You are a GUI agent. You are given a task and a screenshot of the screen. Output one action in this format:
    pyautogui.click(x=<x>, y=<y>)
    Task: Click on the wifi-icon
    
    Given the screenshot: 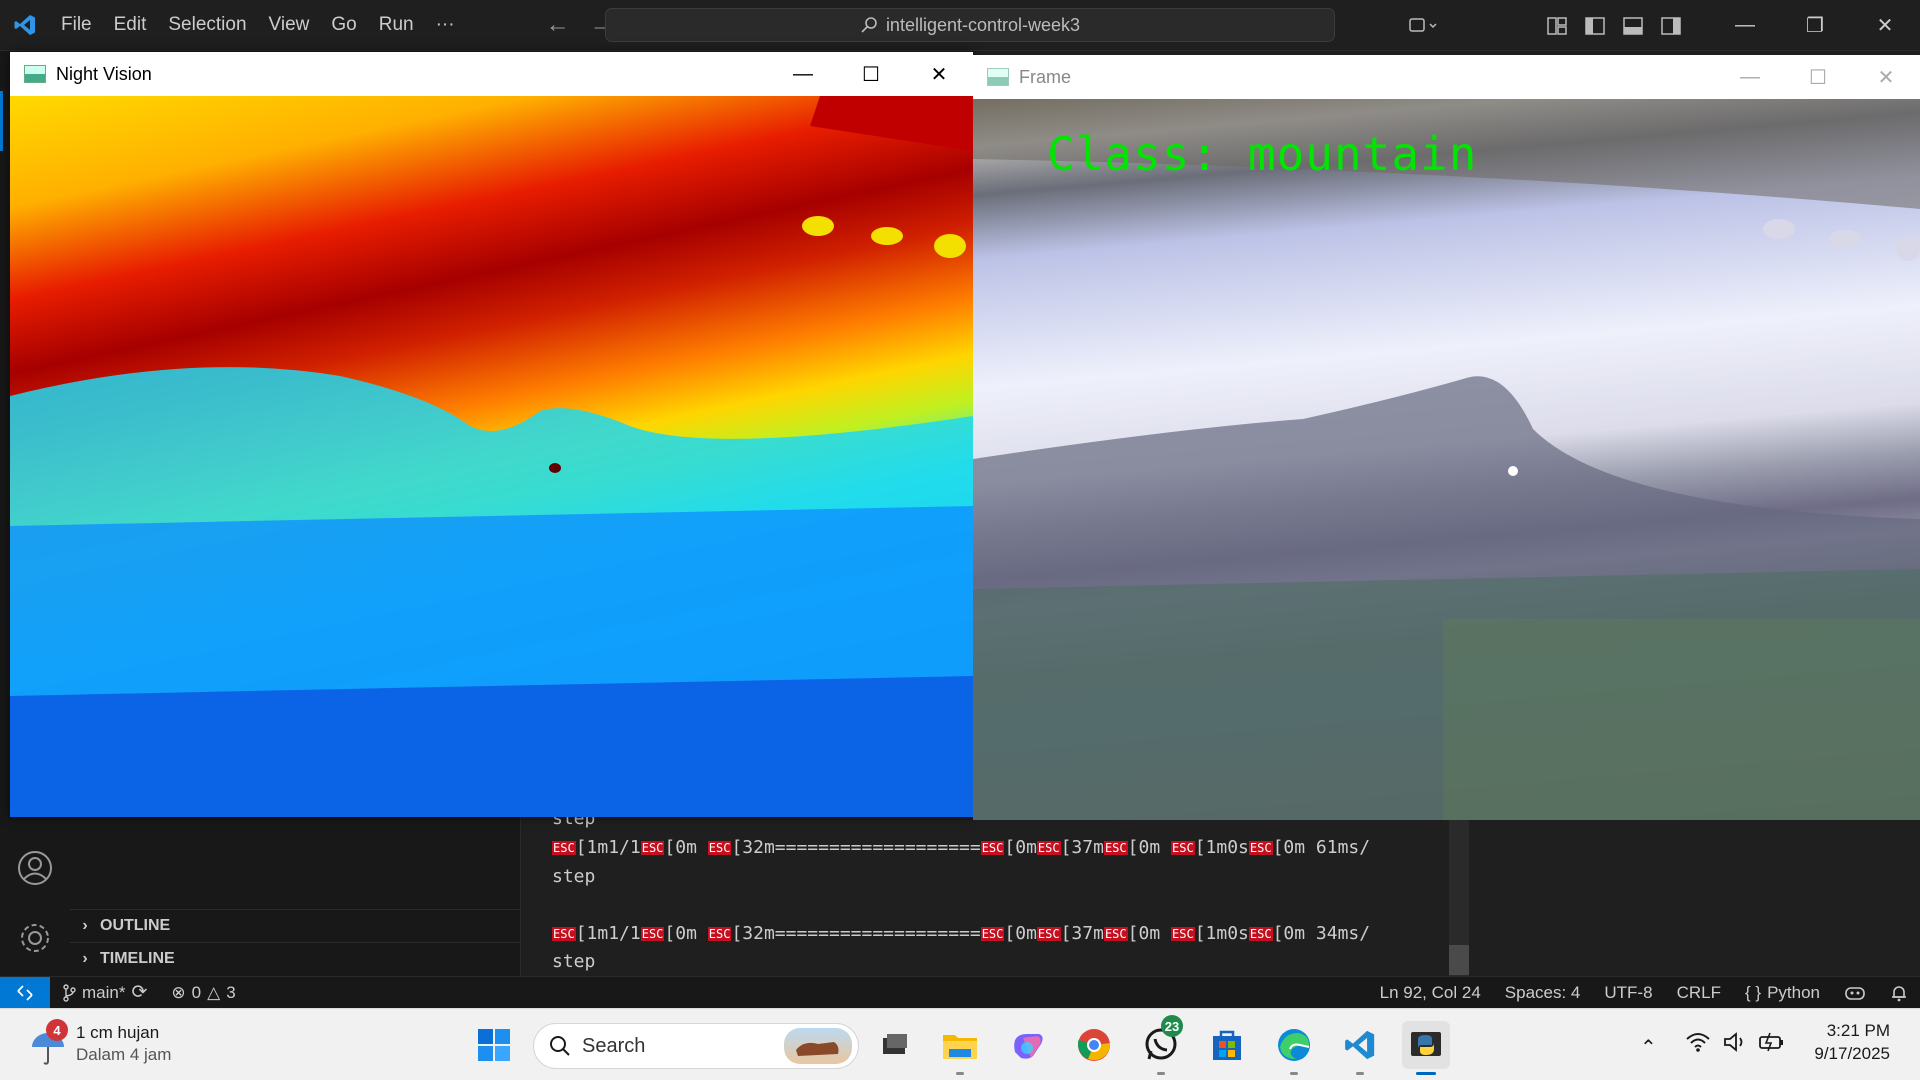 What is the action you would take?
    pyautogui.click(x=1698, y=1044)
    